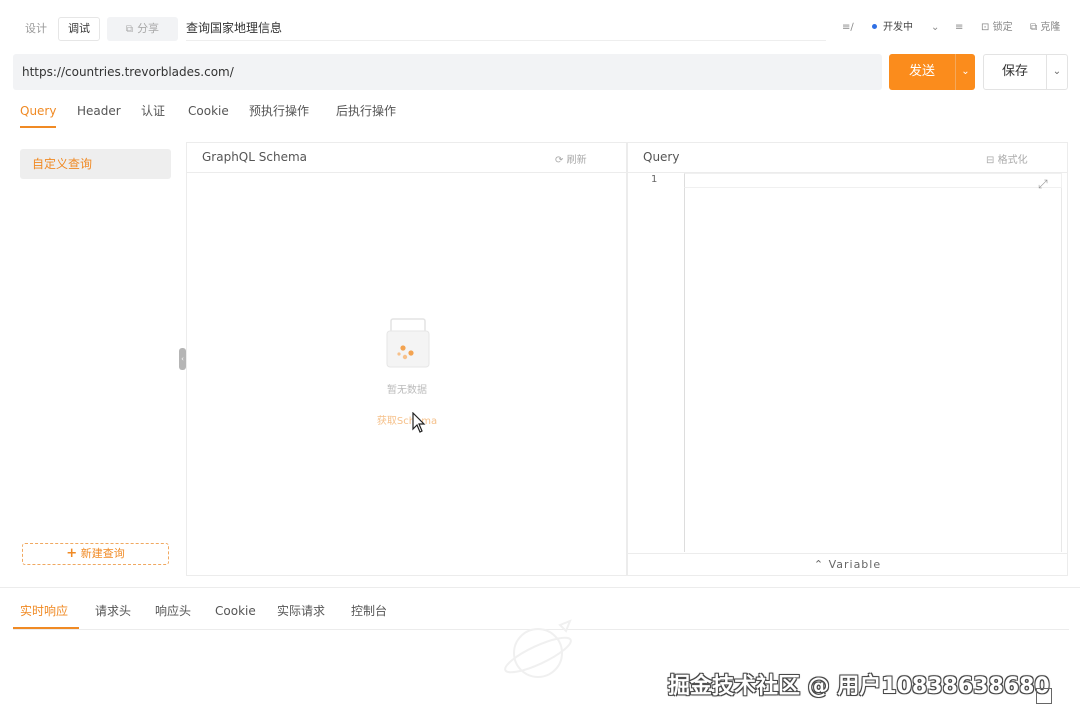 Image resolution: width=1080 pixels, height=718 pixels. What do you see at coordinates (874, 26) in the screenshot?
I see `env-status-dot` at bounding box center [874, 26].